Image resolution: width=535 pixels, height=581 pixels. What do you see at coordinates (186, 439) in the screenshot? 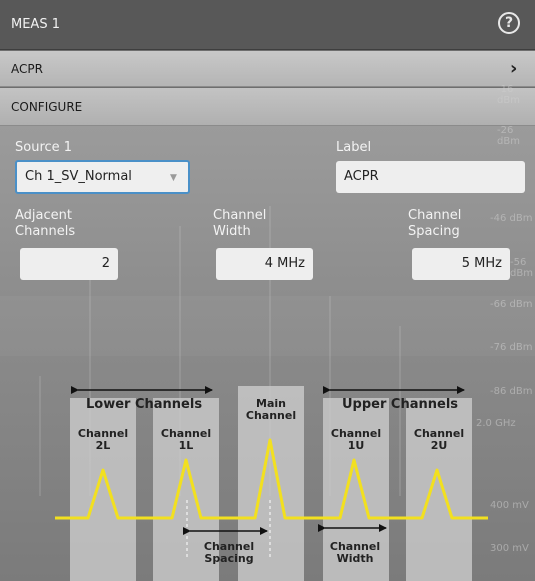
I see `channel-1l-label: Channel 1L` at bounding box center [186, 439].